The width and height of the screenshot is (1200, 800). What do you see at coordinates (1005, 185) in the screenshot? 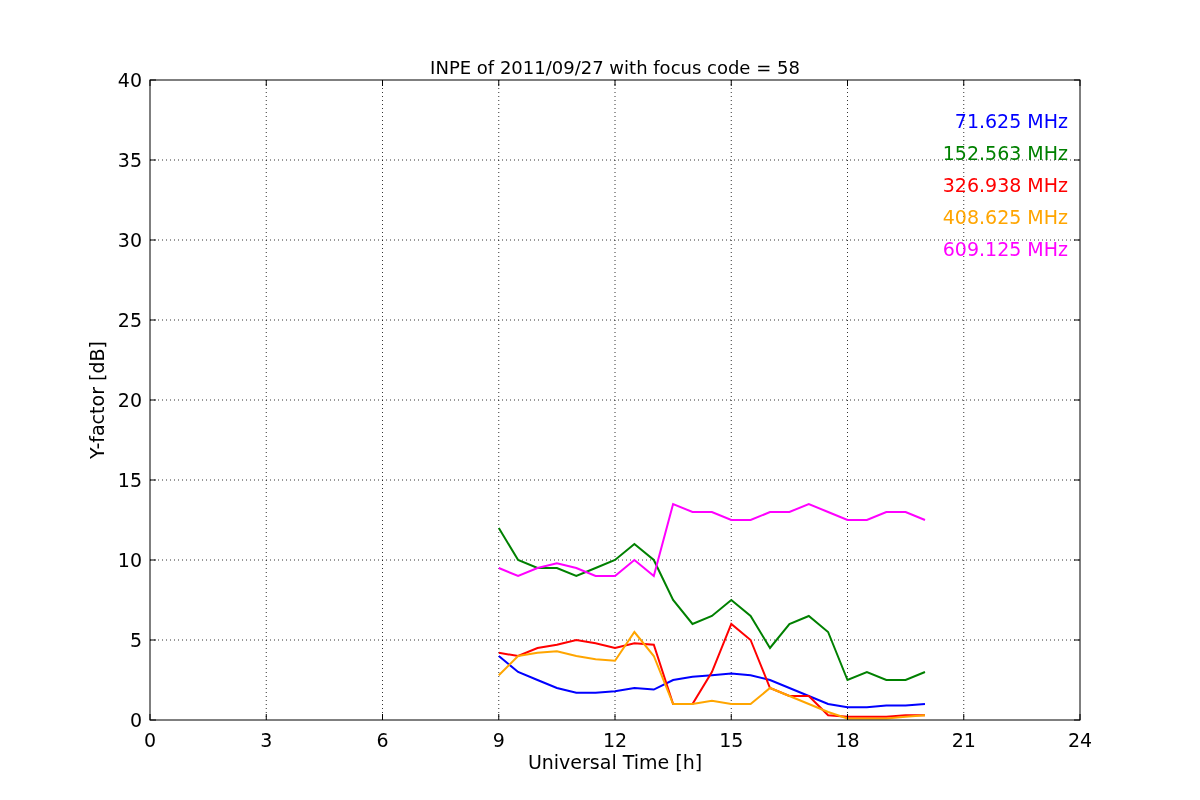
I see `legend-label: 326.938 MHz` at bounding box center [1005, 185].